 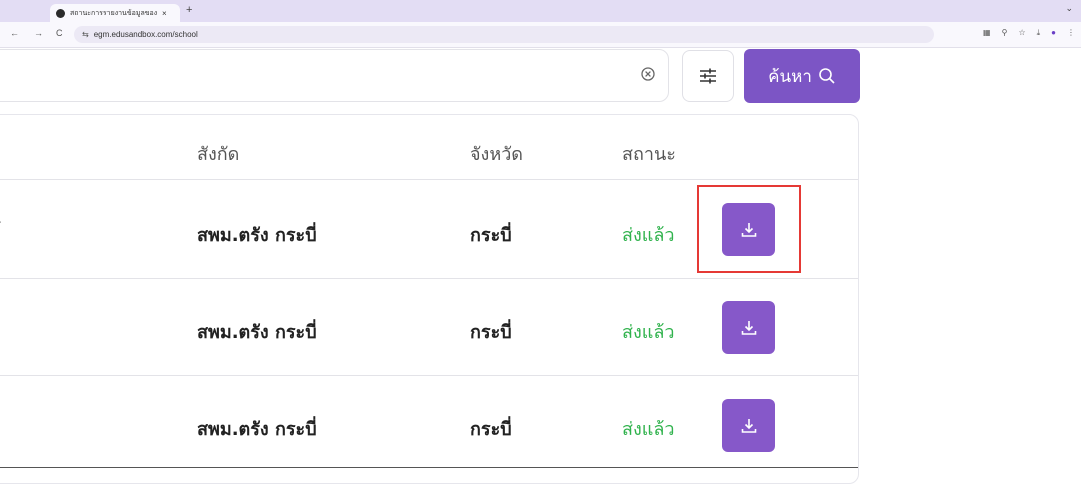 What do you see at coordinates (1071, 33) in the screenshot?
I see `more-icon: ⋮` at bounding box center [1071, 33].